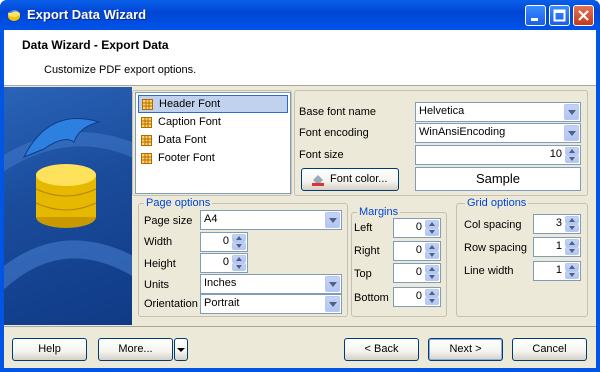  I want to click on page-title: Data Wizard - Export Data, so click(95, 45).